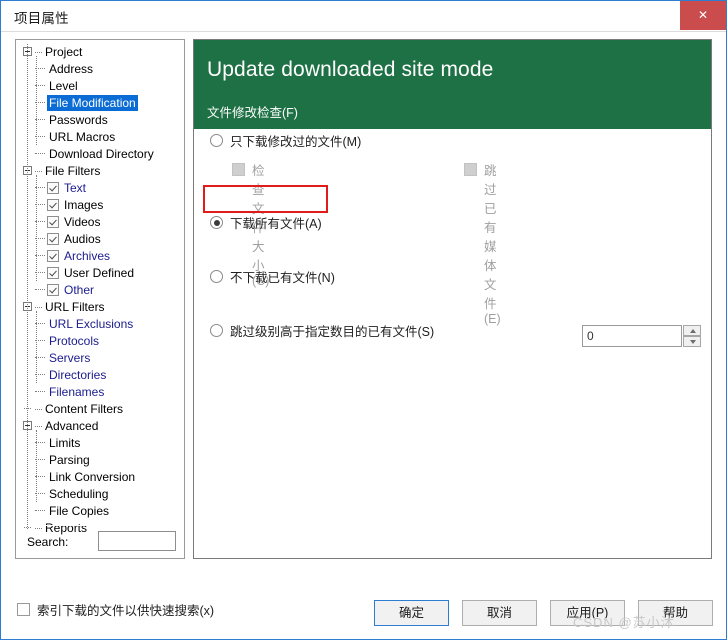  I want to click on checkbox-check-file-size, so click(238, 169).